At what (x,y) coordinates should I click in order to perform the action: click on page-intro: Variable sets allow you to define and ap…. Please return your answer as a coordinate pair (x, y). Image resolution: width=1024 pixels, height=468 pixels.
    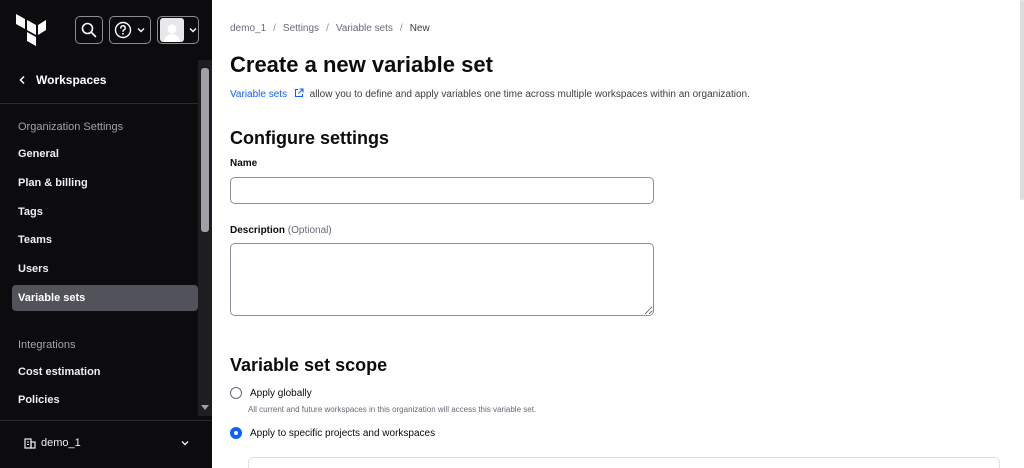
    Looking at the image, I should click on (490, 94).